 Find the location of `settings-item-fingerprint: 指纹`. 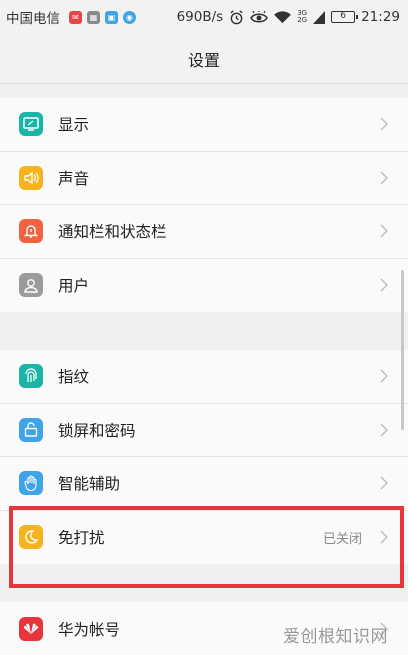

settings-item-fingerprint: 指纹 is located at coordinates (204, 377).